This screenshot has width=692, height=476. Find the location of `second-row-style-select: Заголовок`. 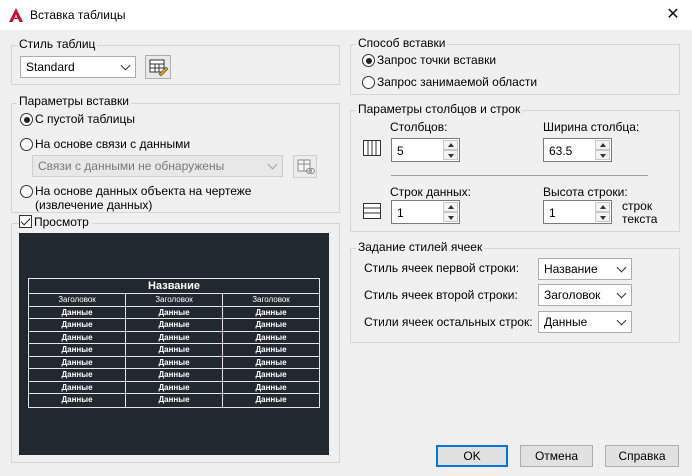

second-row-style-select: Заголовок is located at coordinates (585, 295).